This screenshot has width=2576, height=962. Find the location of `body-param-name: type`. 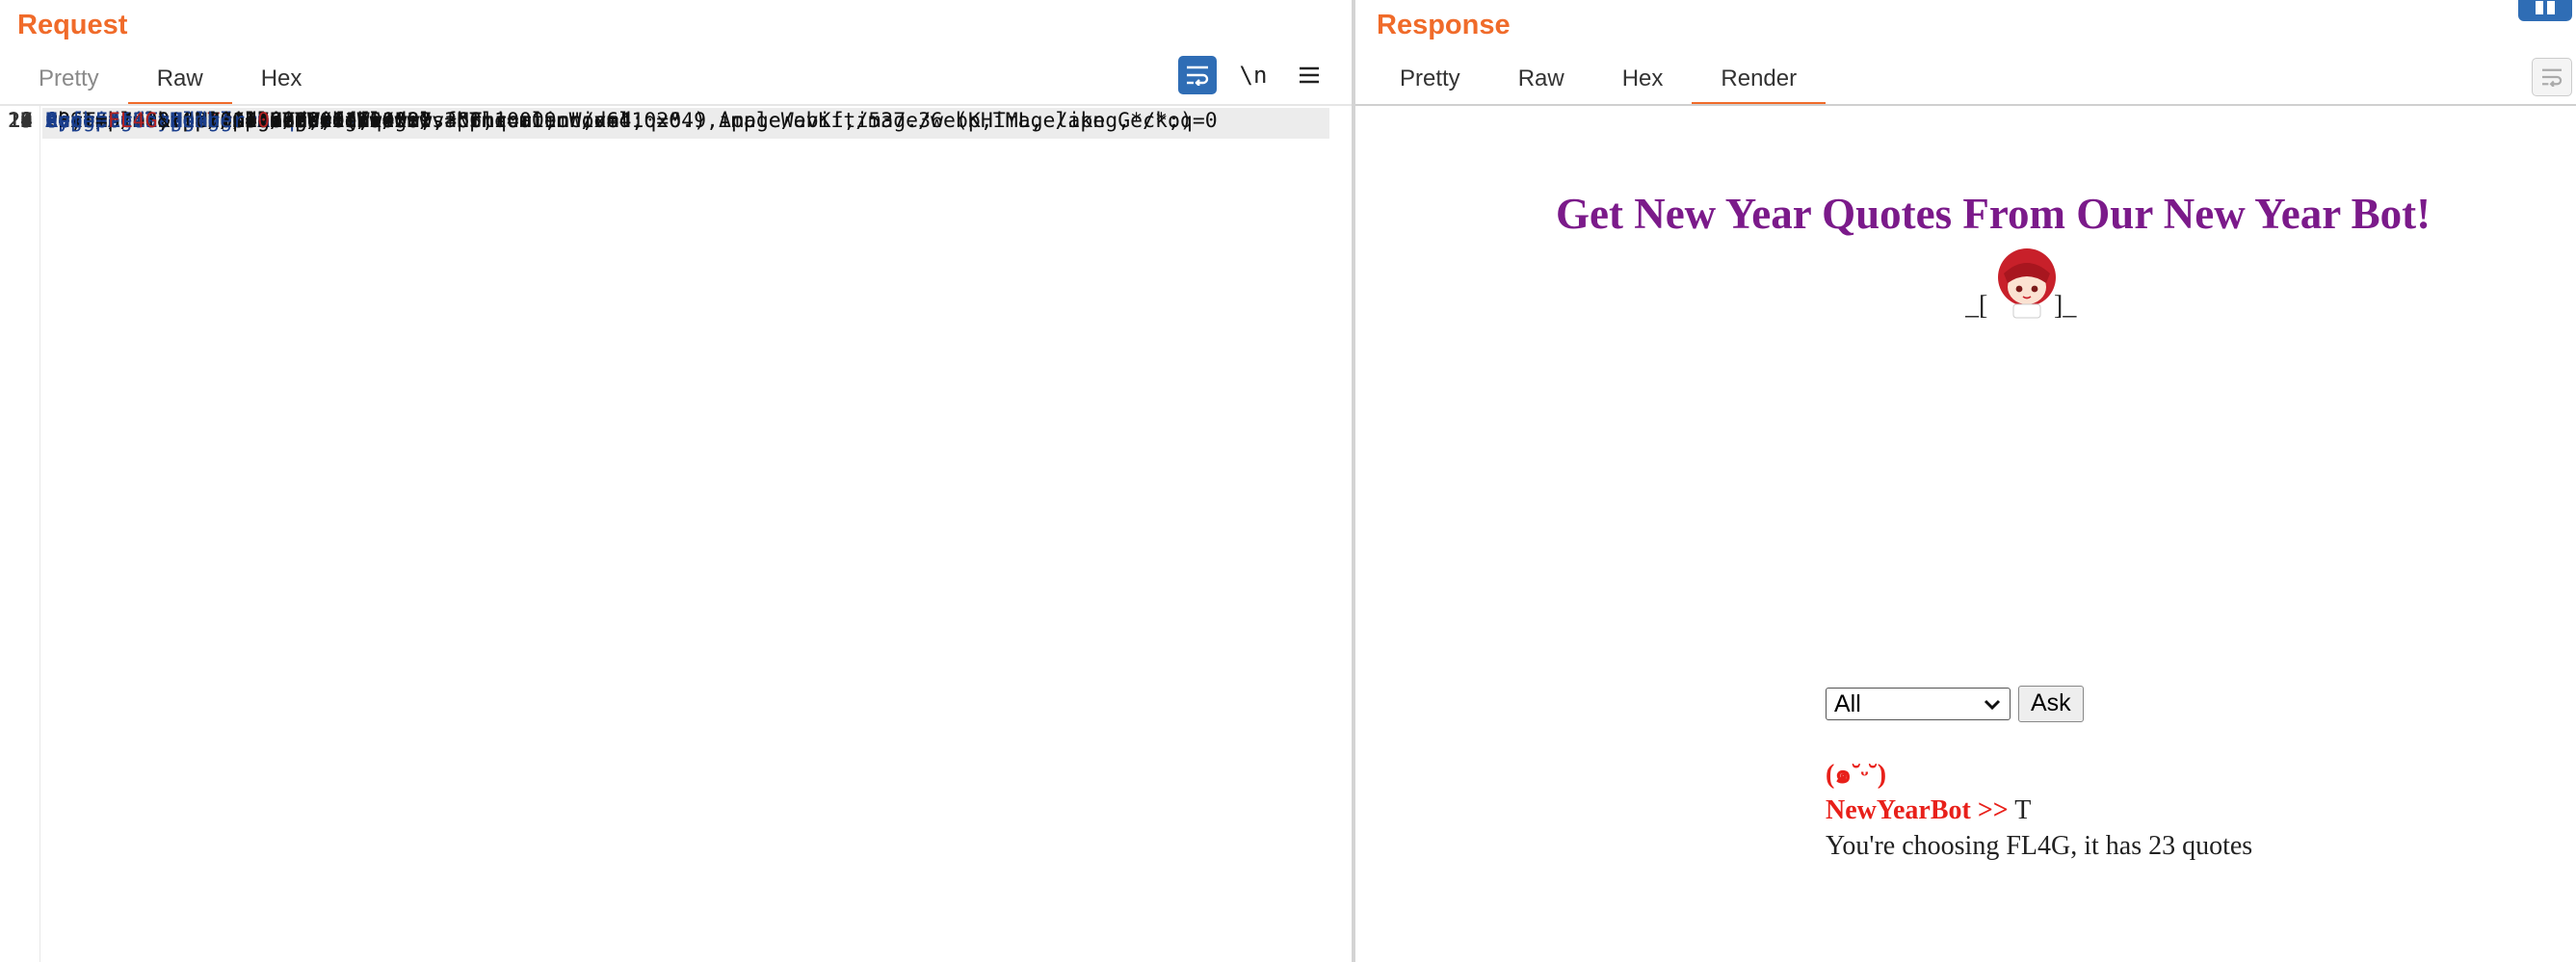

body-param-name: type is located at coordinates (70, 121).